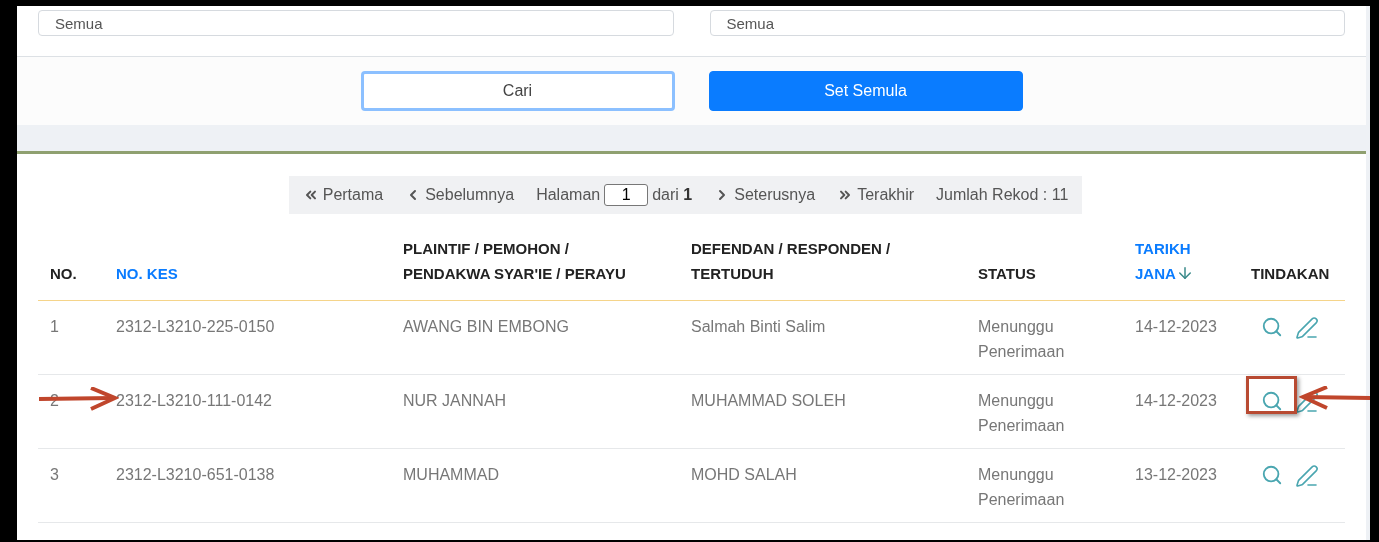  I want to click on column-header: DEFENDAN / RESPONDEN / TERTUDUH, so click(791, 261).